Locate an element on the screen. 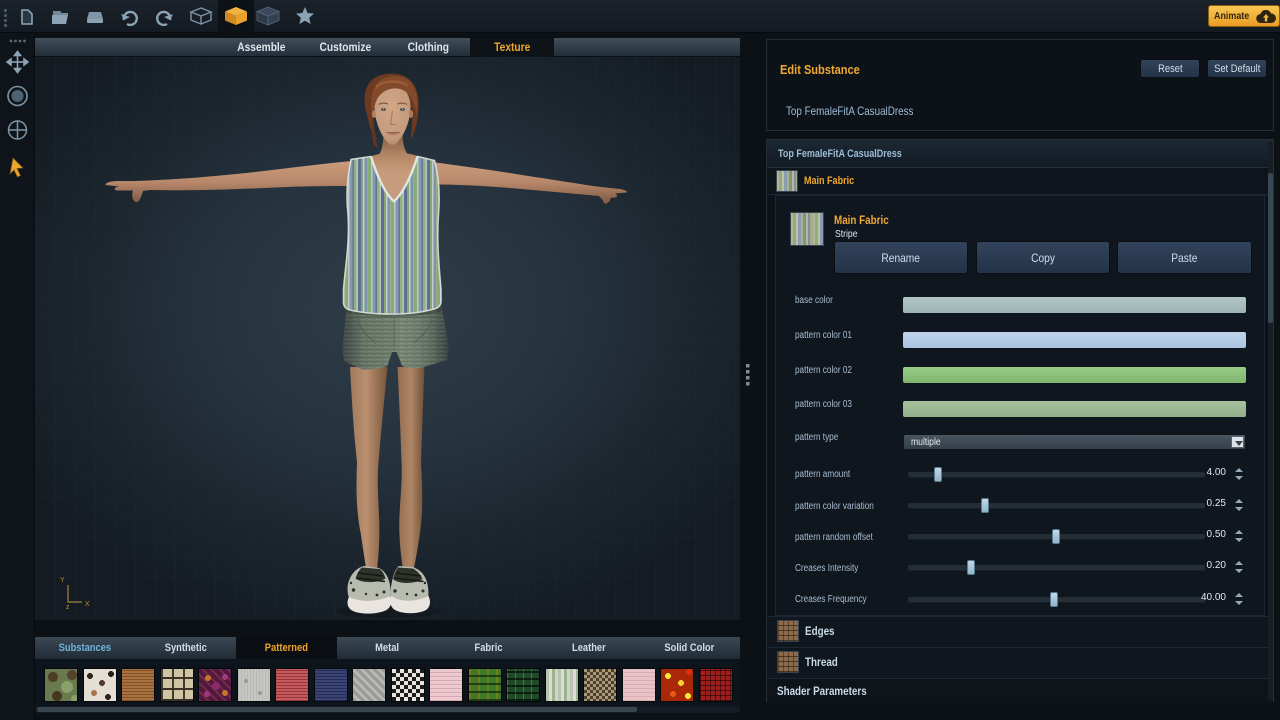  svg-text: Y is located at coordinates (62, 580).